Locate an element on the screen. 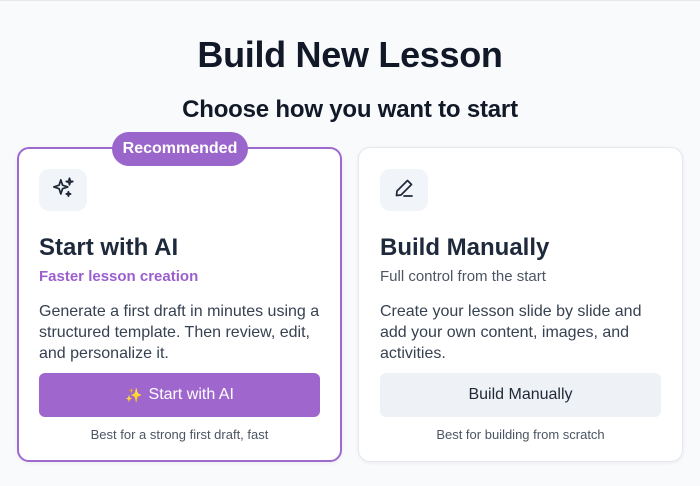  card-footnote: Best for a strong first draft, fast is located at coordinates (179, 434).